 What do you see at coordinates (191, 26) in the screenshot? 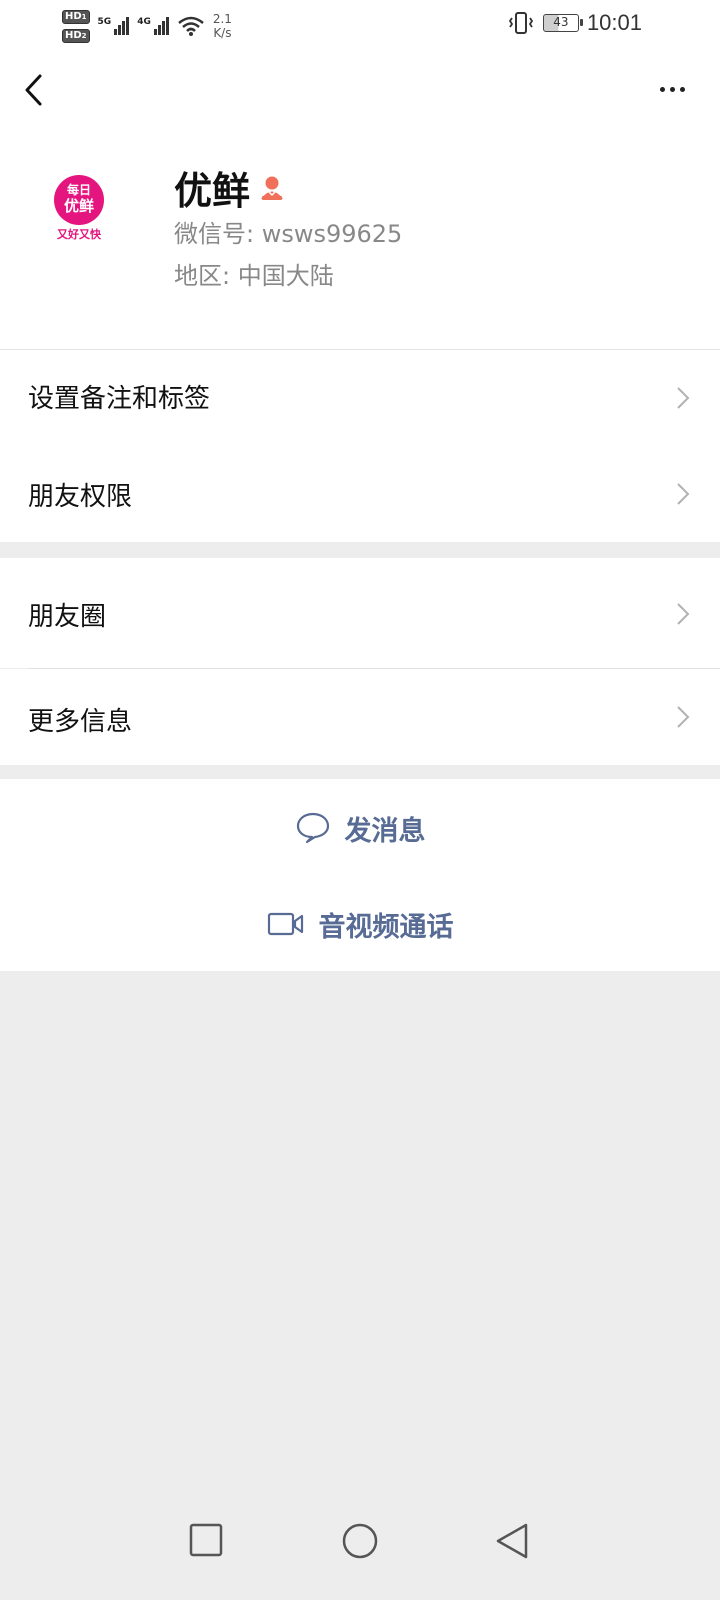
I see `wifi-icon` at bounding box center [191, 26].